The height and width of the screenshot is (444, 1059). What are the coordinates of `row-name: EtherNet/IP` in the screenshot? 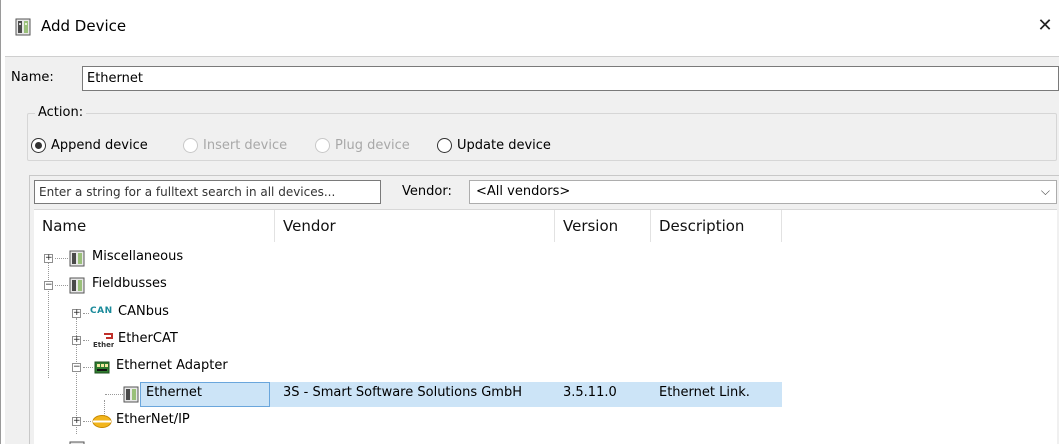 It's located at (153, 419).